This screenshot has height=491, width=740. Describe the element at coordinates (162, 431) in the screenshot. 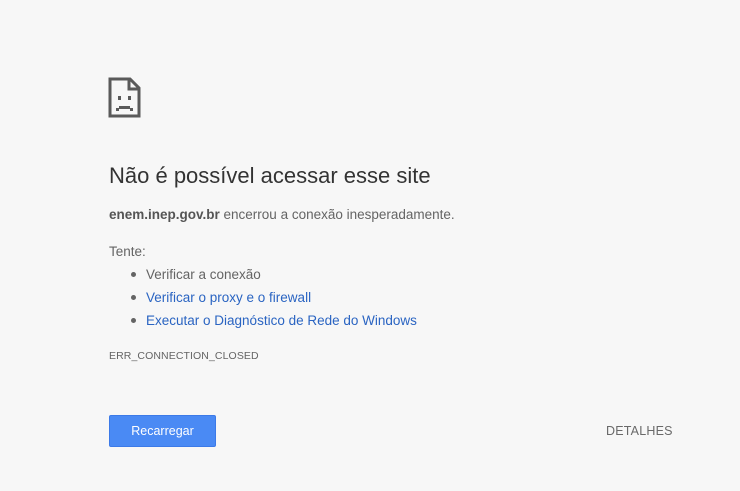

I see `reload-button: Recarregar` at that location.